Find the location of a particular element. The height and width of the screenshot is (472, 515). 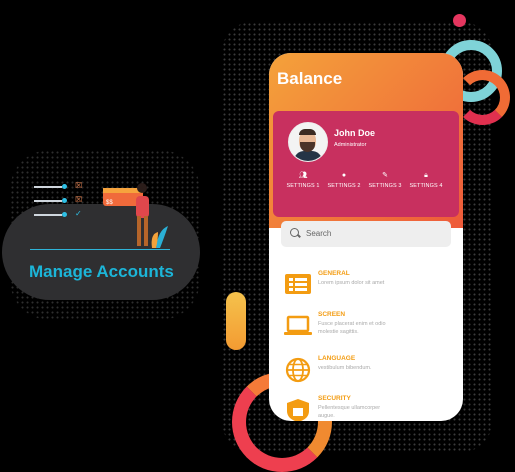

profile-role: Administrator is located at coordinates (350, 145).